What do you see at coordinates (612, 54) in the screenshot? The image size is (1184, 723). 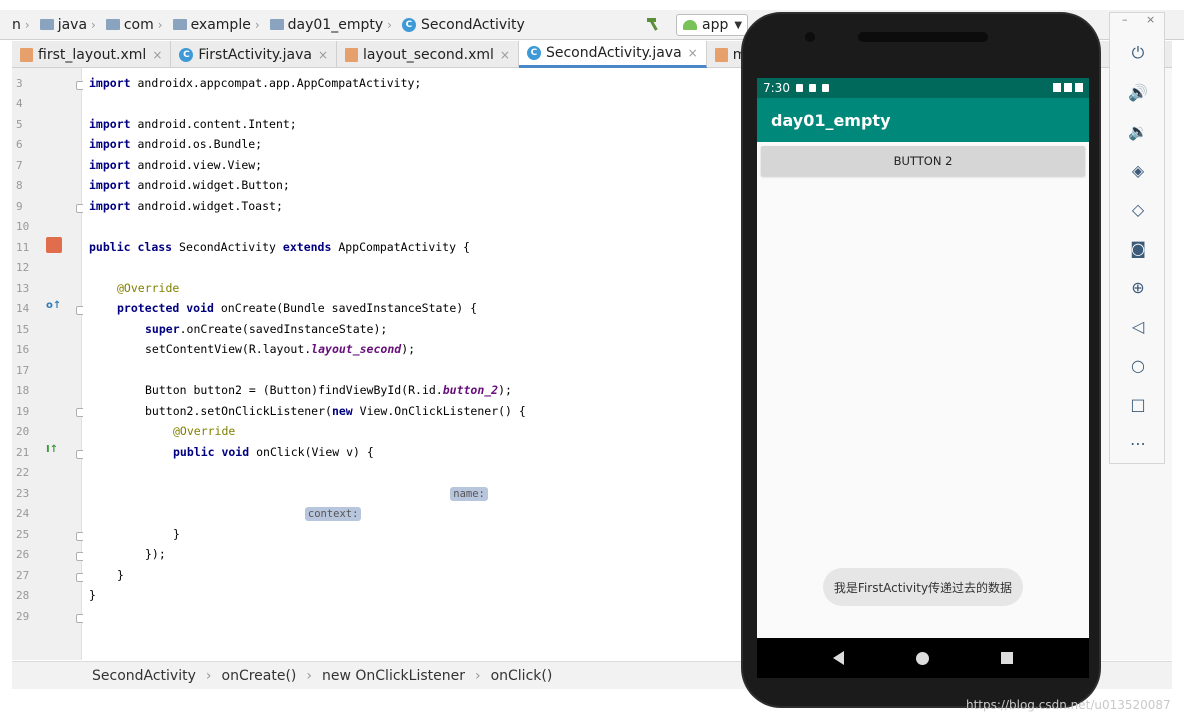 I see `tab-secondactivity-java: C SecondActivity.java ×` at bounding box center [612, 54].